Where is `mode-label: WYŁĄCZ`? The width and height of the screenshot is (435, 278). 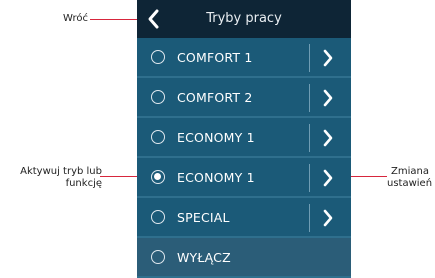
mode-label: WYŁĄCZ is located at coordinates (204, 257).